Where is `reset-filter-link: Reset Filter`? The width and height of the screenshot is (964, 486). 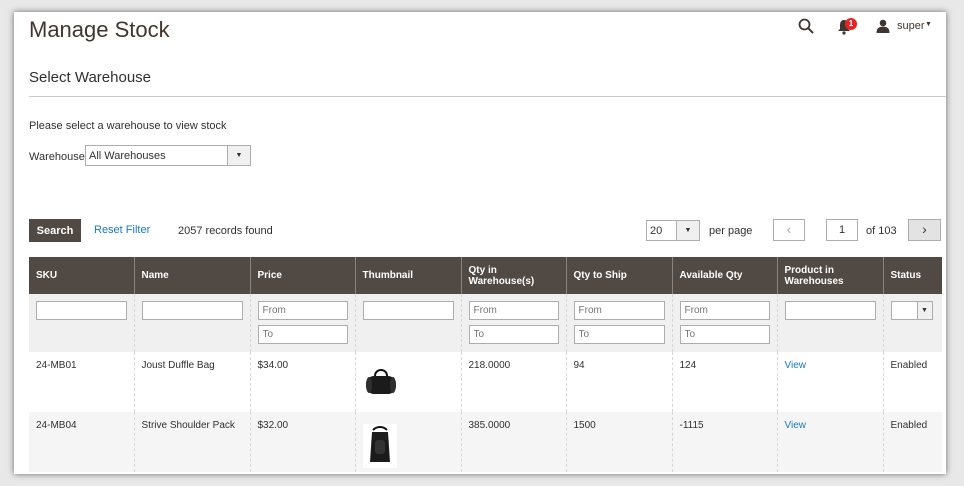
reset-filter-link: Reset Filter is located at coordinates (122, 230).